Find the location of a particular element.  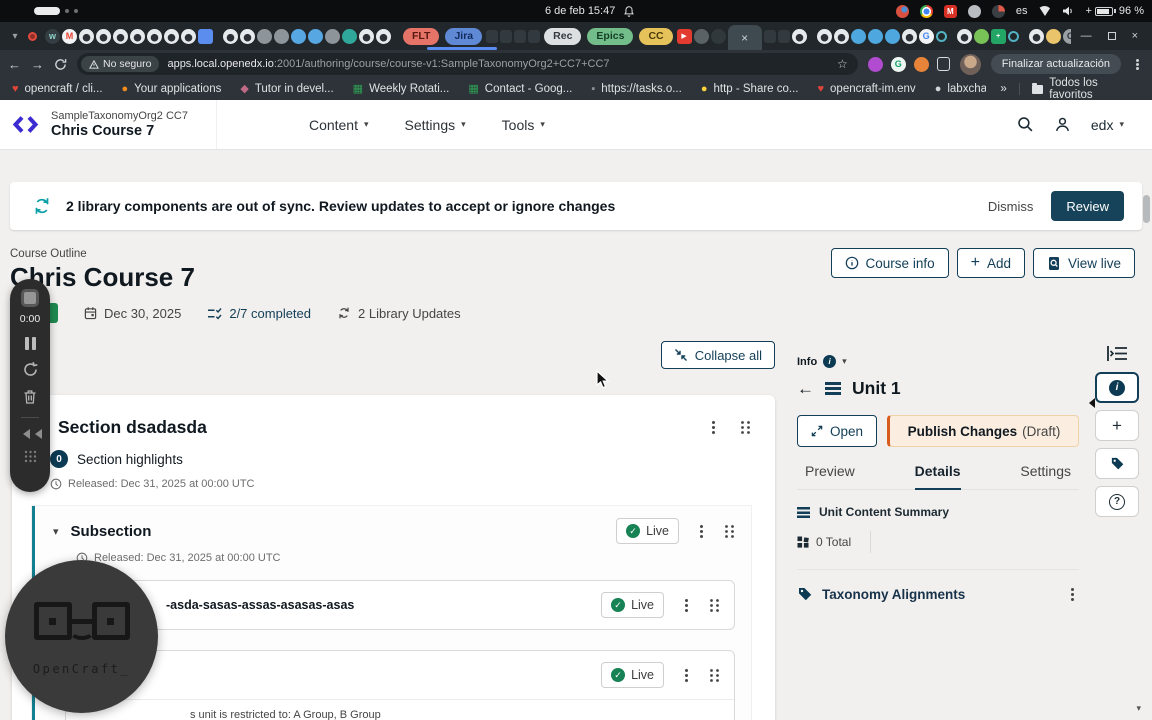

tab-settings: Settings is located at coordinates (1045, 476).